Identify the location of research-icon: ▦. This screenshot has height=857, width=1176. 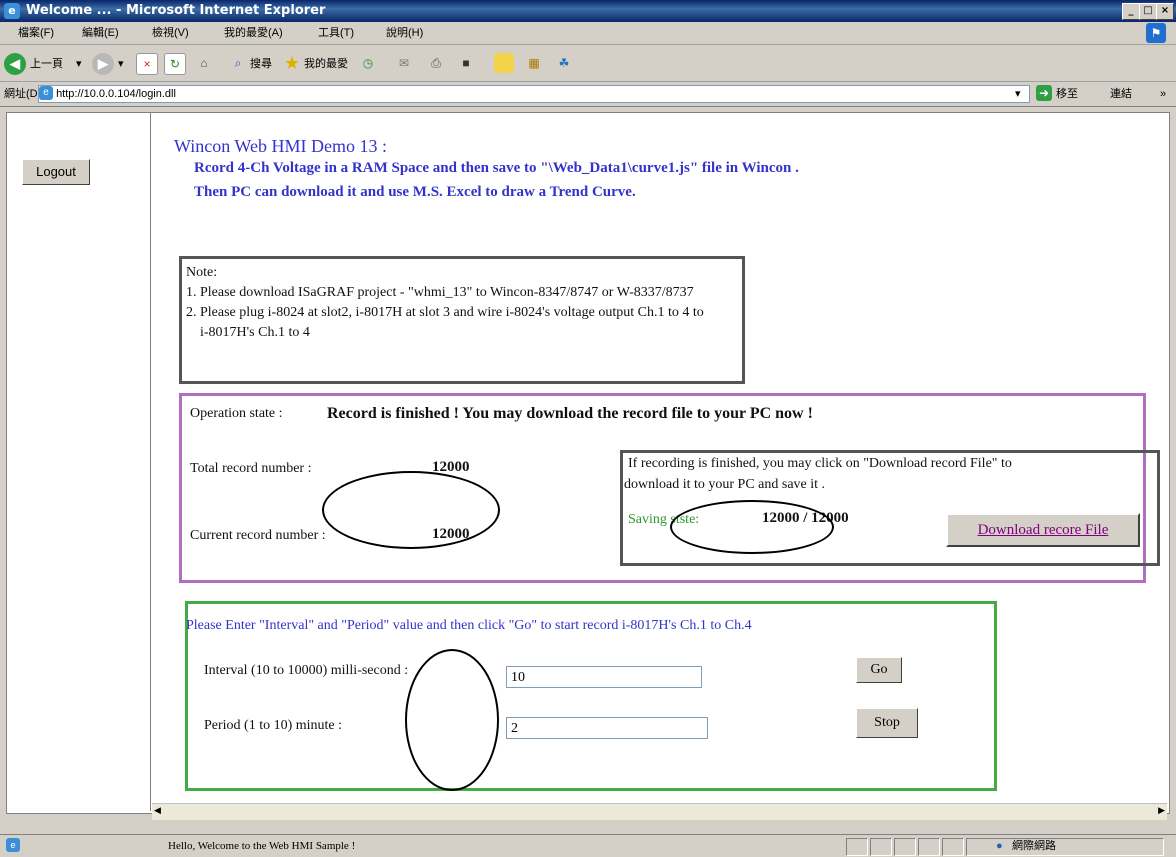
(534, 63).